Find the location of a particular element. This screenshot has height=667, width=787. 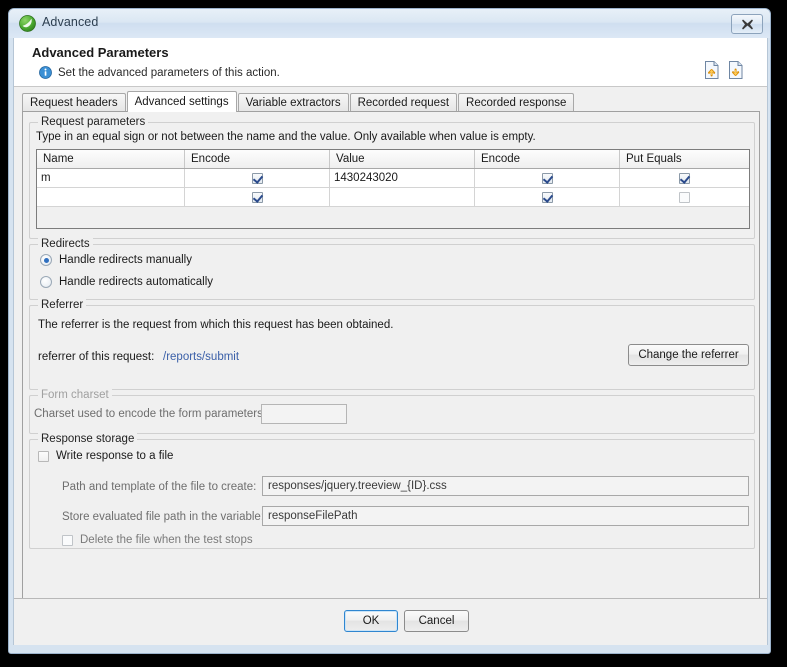

checkbox-delete-file-on-stop: Delete the file when the test stops is located at coordinates (157, 540).